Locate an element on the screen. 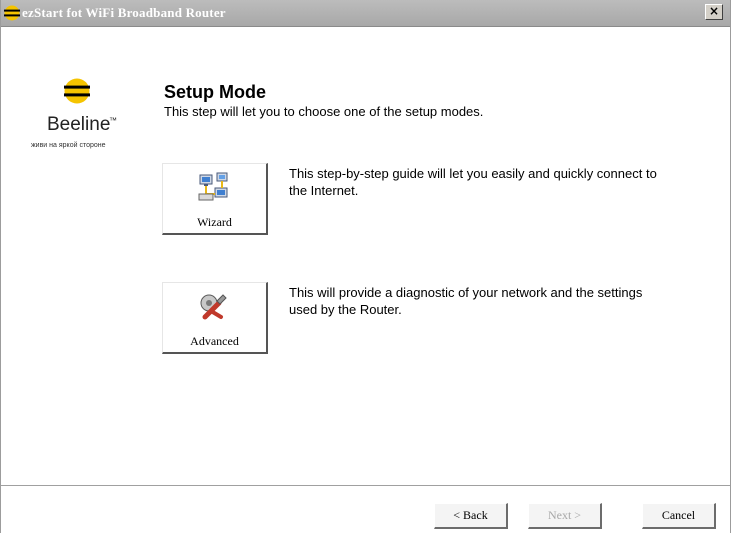 This screenshot has height=533, width=731. page-title: Setup Mode is located at coordinates (215, 92).